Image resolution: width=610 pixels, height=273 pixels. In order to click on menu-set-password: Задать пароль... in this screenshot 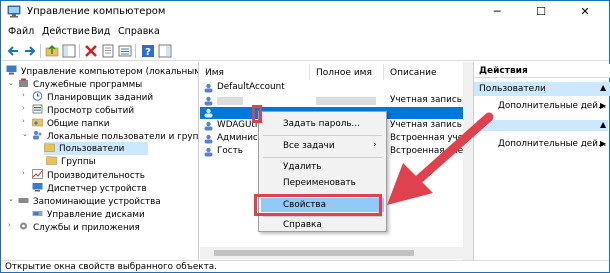, I will do `click(321, 124)`.